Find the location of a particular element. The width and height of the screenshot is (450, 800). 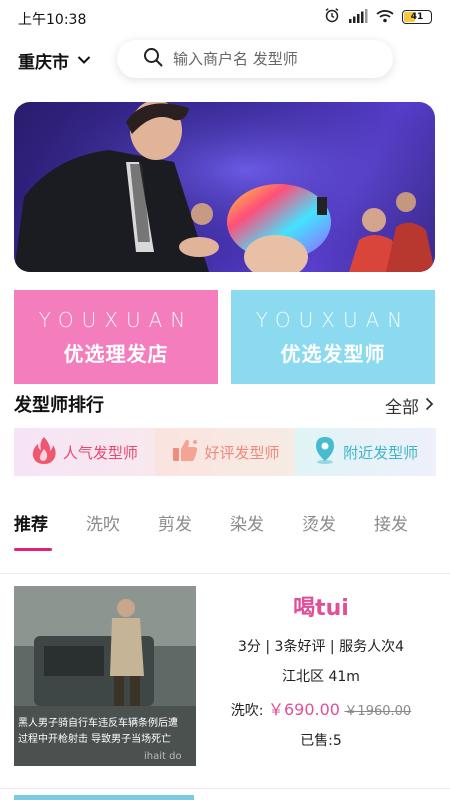

battery-icon: 41 is located at coordinates (417, 17).